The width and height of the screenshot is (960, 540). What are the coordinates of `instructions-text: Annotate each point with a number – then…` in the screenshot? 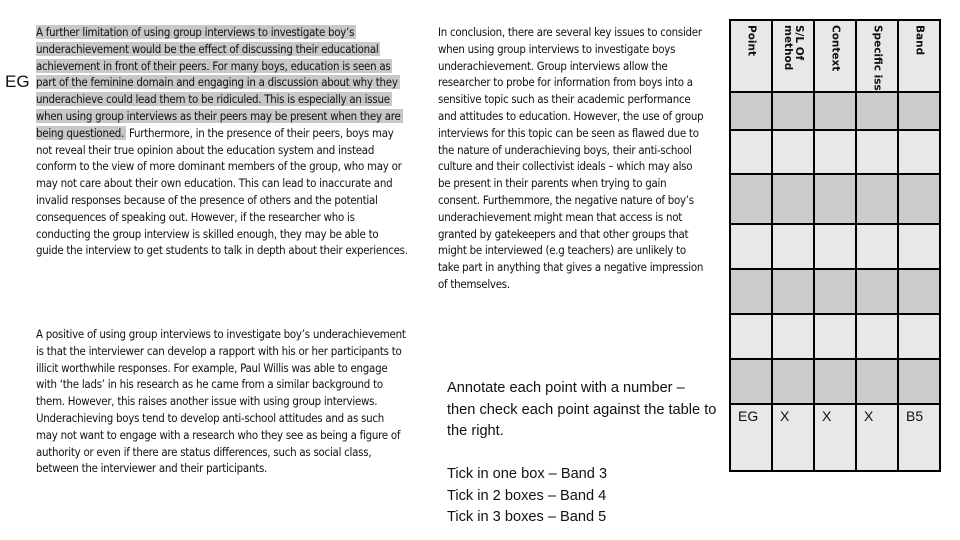 It's located at (582, 409).